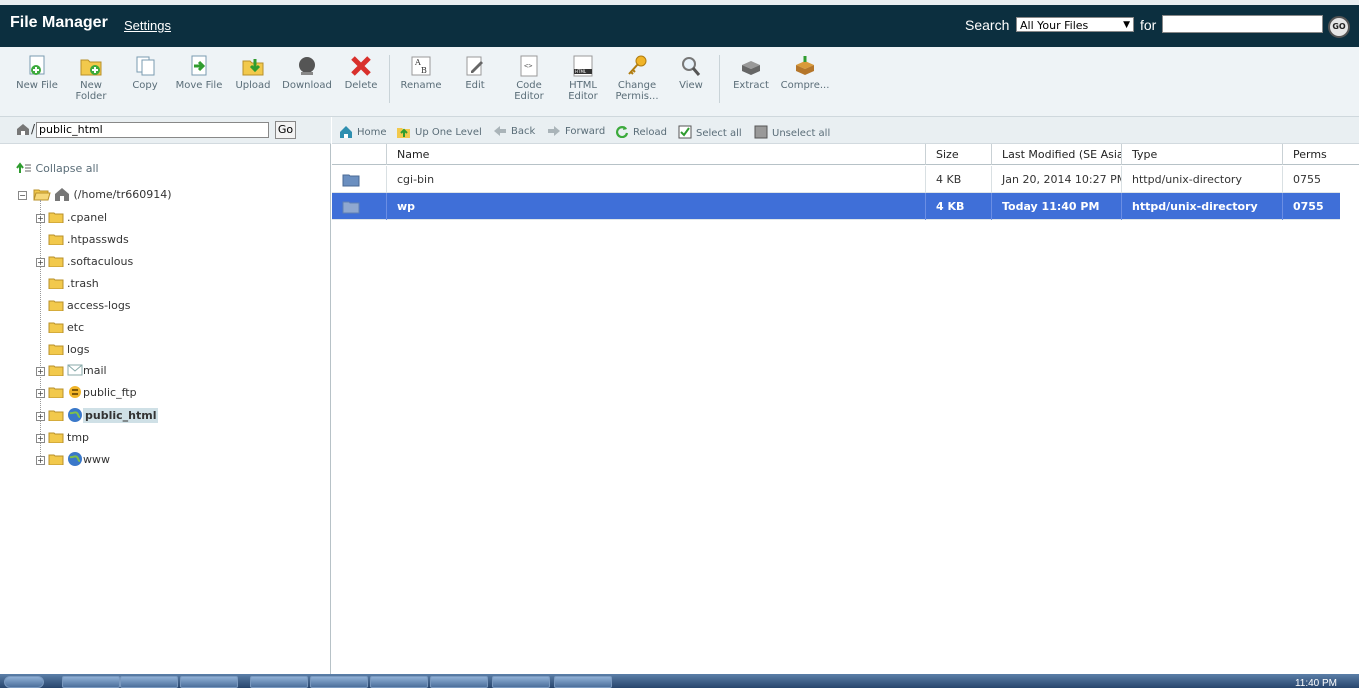 Image resolution: width=1359 pixels, height=689 pixels. Describe the element at coordinates (73, 459) in the screenshot. I see `tree-item-www: + www` at that location.